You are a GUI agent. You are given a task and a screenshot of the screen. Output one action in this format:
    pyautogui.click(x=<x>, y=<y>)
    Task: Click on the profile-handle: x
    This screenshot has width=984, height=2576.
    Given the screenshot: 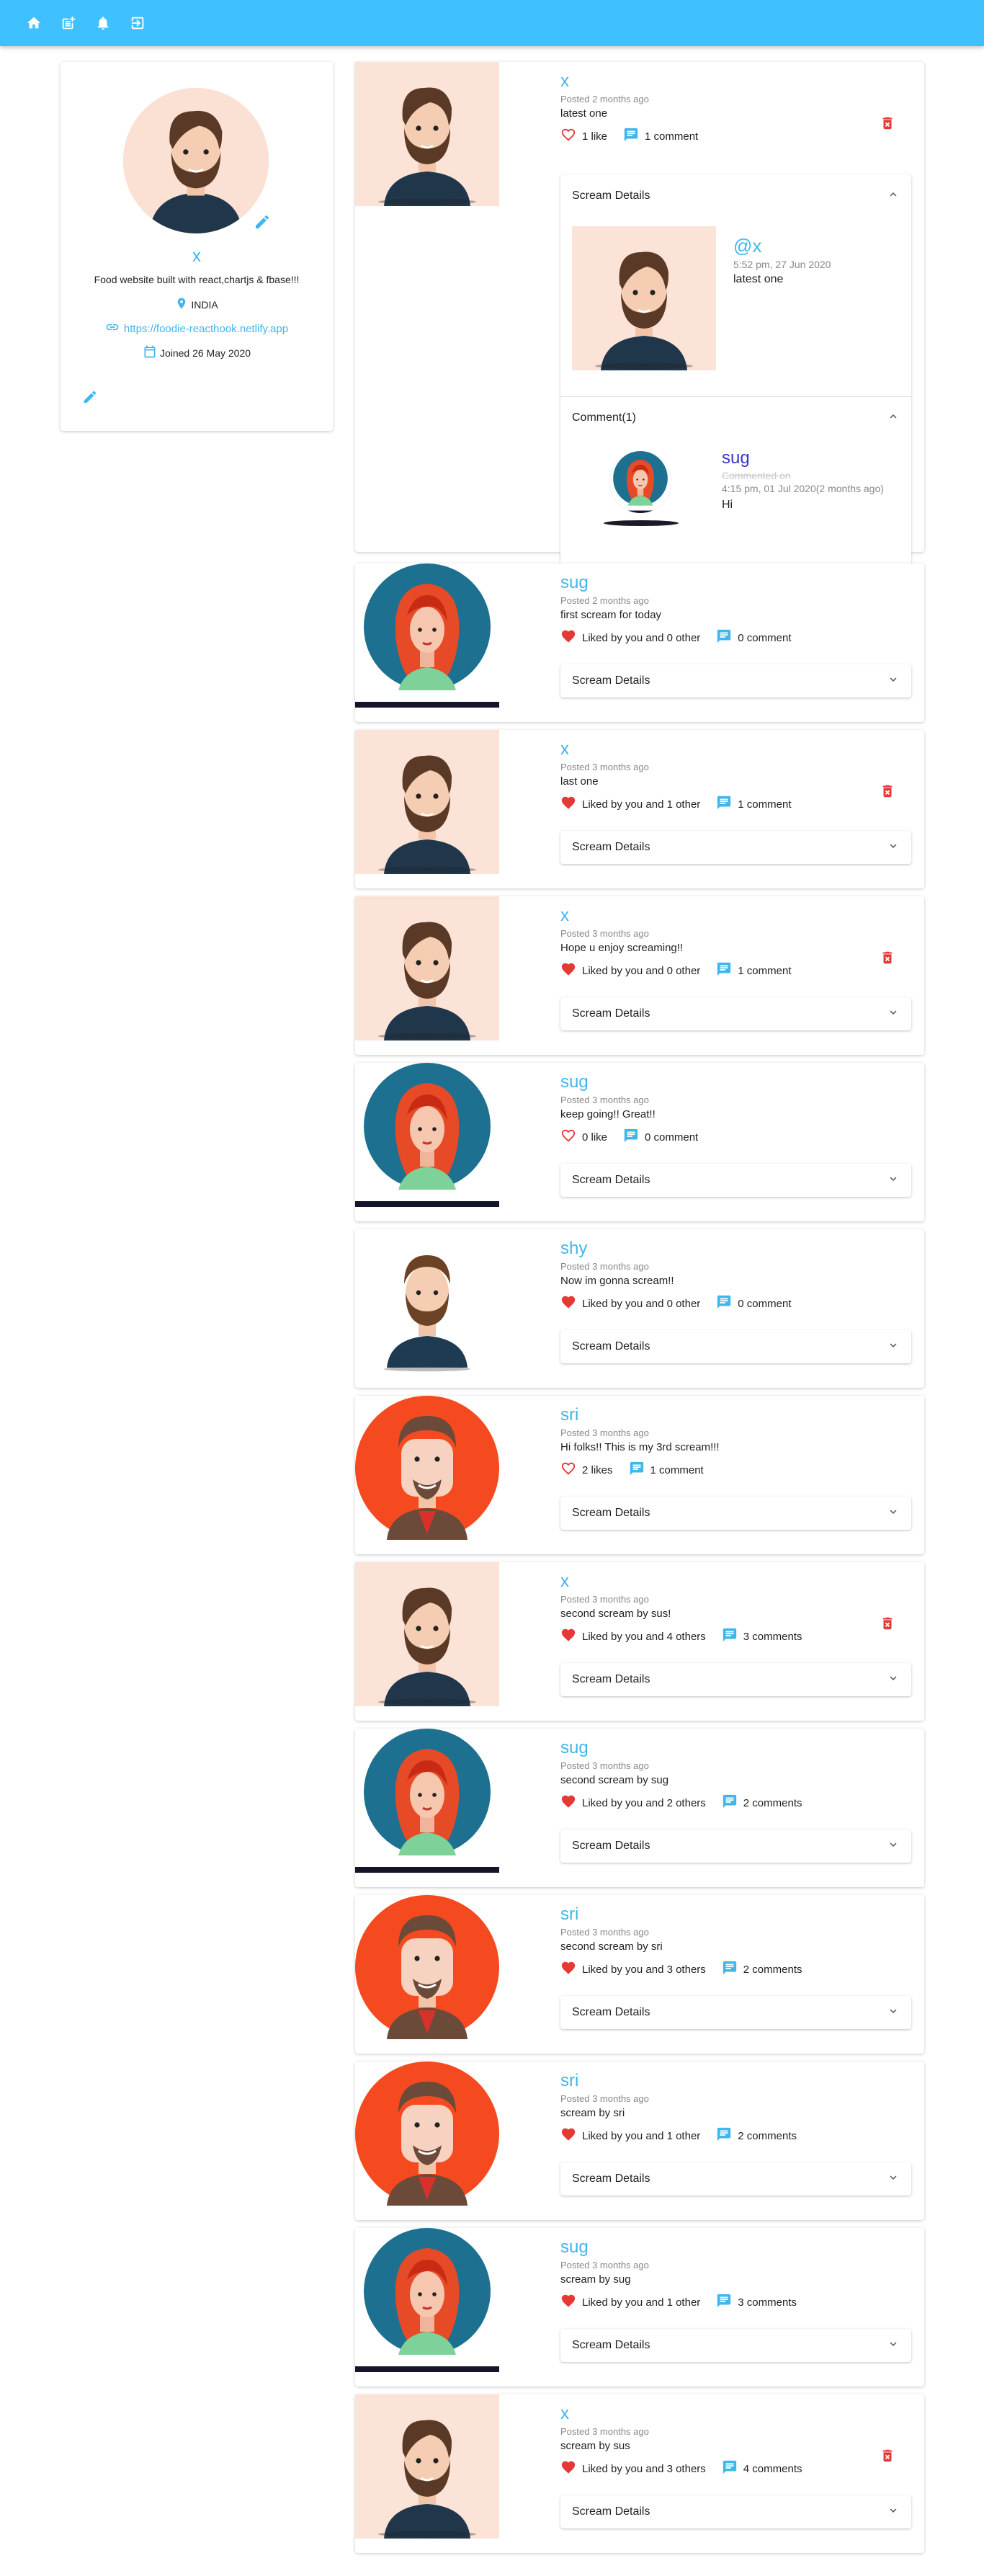 What is the action you would take?
    pyautogui.click(x=197, y=256)
    